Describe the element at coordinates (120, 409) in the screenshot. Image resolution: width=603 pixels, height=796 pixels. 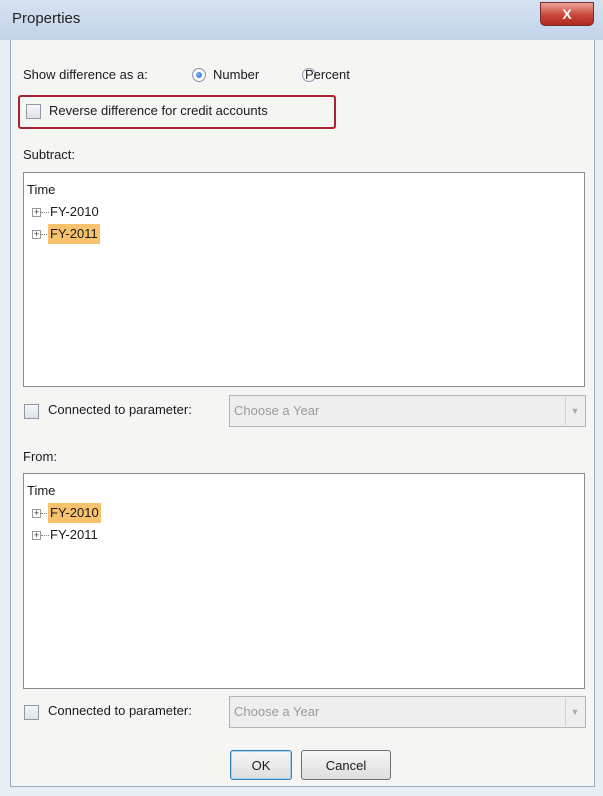
I see `subtract-connected-label: Connected to parameter:` at that location.